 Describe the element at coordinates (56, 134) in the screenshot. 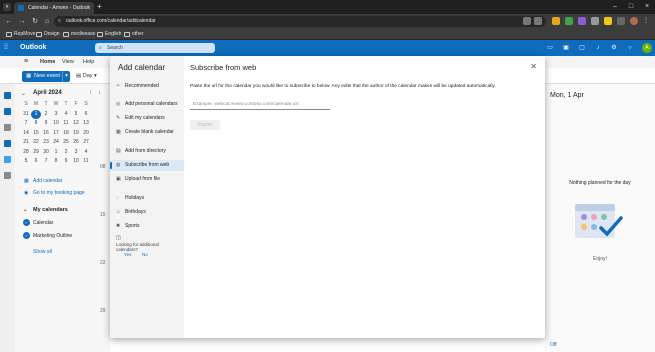

I see `day-cell: 17` at that location.